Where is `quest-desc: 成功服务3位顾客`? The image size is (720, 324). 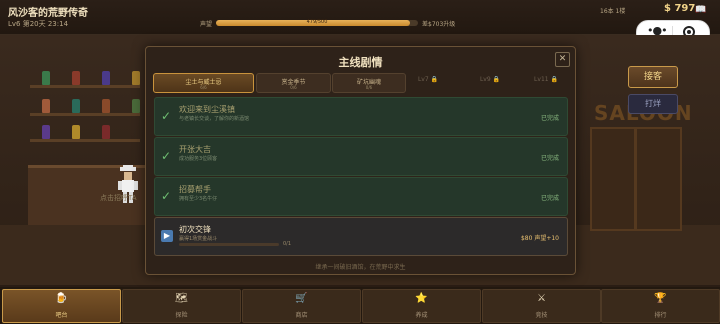
quest-desc: 成功服务3位顾客 is located at coordinates (198, 159).